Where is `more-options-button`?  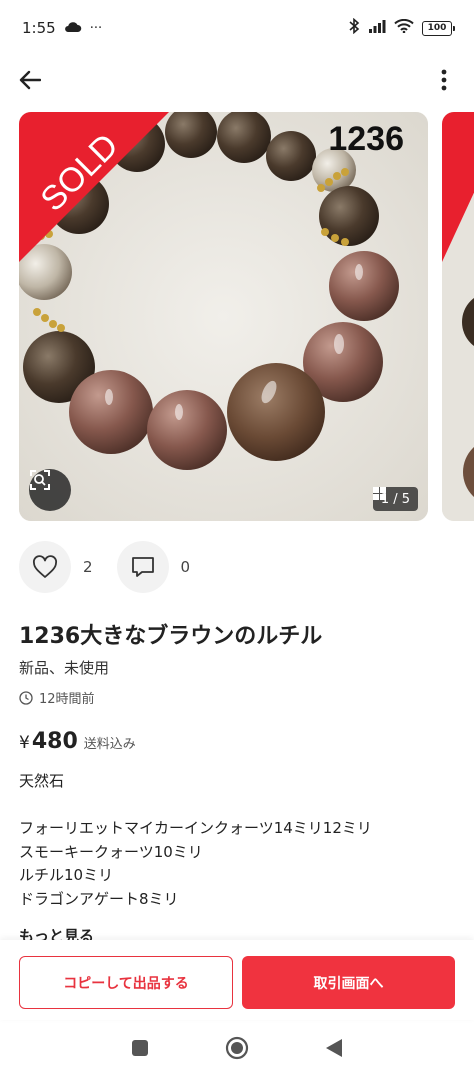 more-options-button is located at coordinates (444, 80).